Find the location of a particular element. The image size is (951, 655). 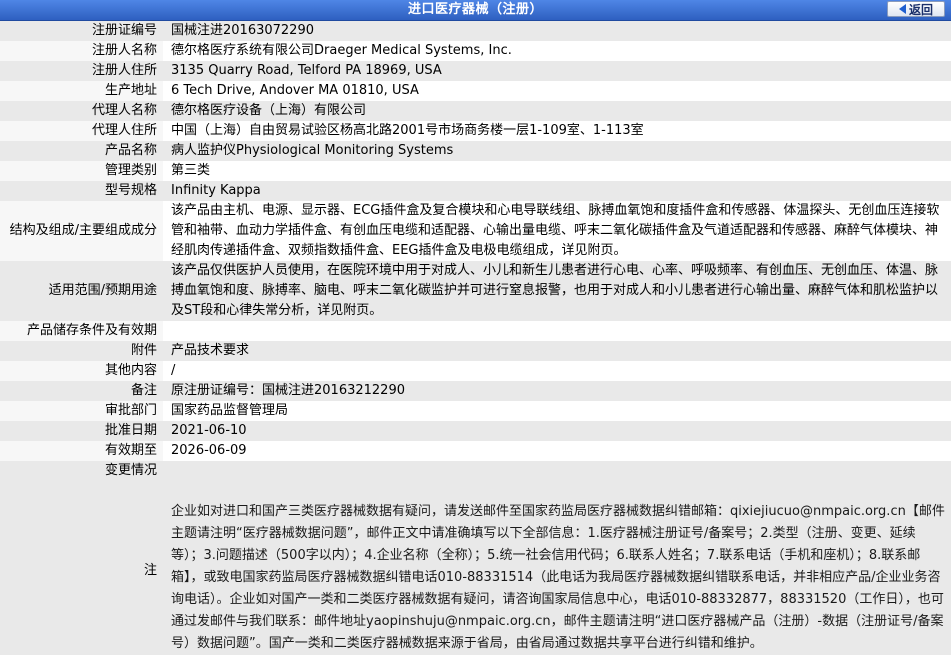

field-label: 注册人名称 is located at coordinates (81, 51).